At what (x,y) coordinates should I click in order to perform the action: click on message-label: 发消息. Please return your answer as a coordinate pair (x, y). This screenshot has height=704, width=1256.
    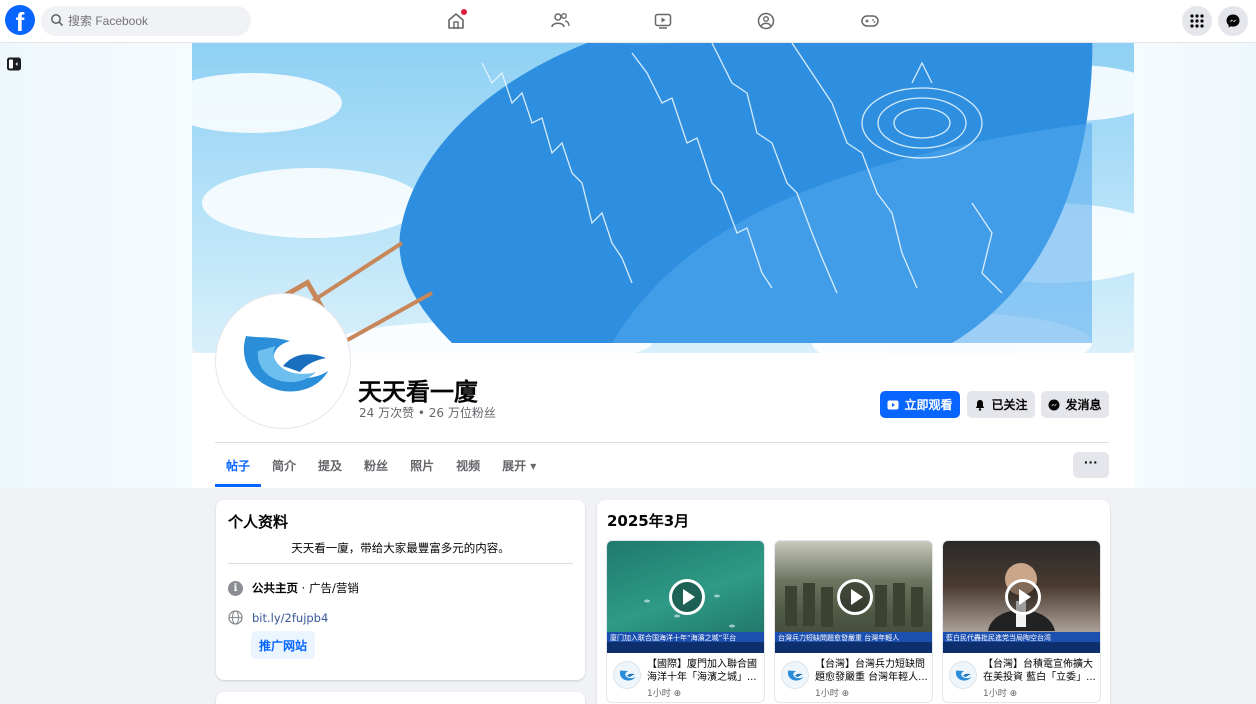
    Looking at the image, I should click on (1083, 405).